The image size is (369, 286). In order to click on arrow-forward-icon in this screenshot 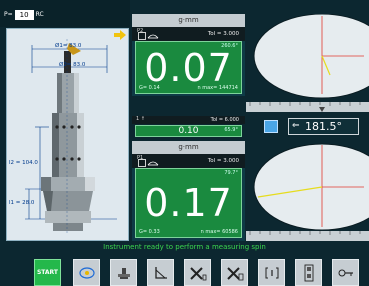, I will do `click(120, 35)`.